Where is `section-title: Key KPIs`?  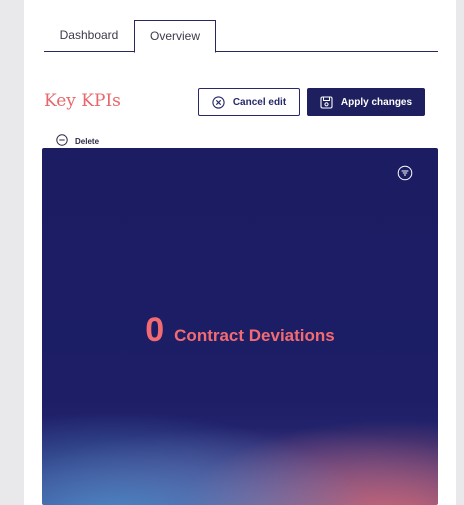
section-title: Key KPIs is located at coordinates (82, 101).